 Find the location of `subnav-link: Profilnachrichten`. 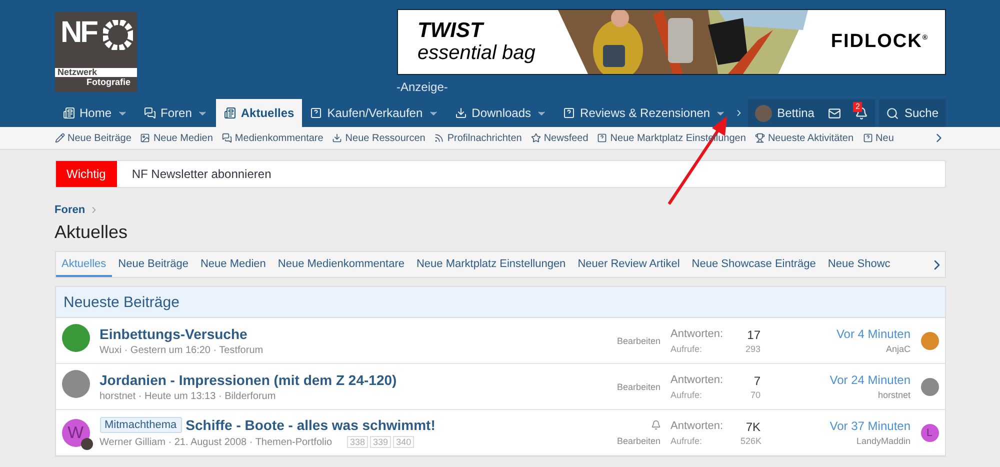

subnav-link: Profilnachrichten is located at coordinates (478, 138).